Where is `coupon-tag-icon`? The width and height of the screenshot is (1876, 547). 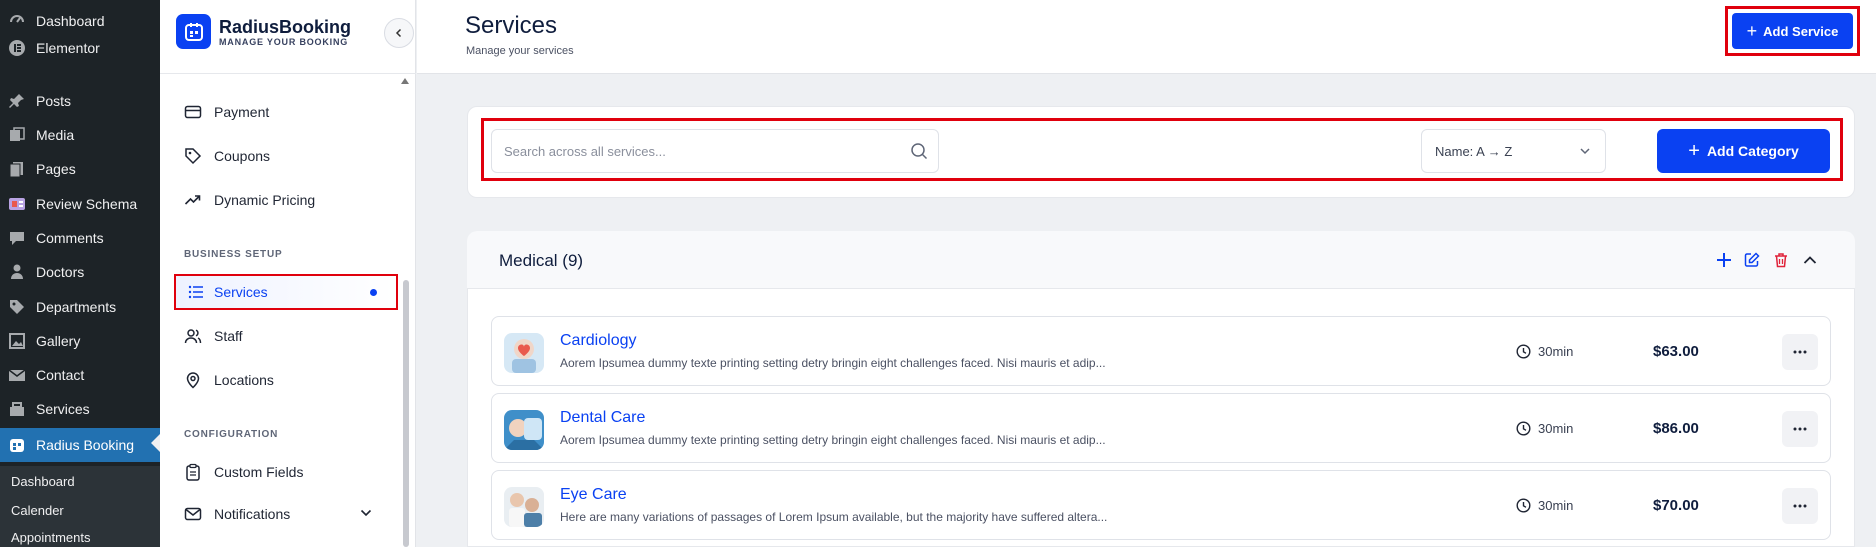
coupon-tag-icon is located at coordinates (193, 156).